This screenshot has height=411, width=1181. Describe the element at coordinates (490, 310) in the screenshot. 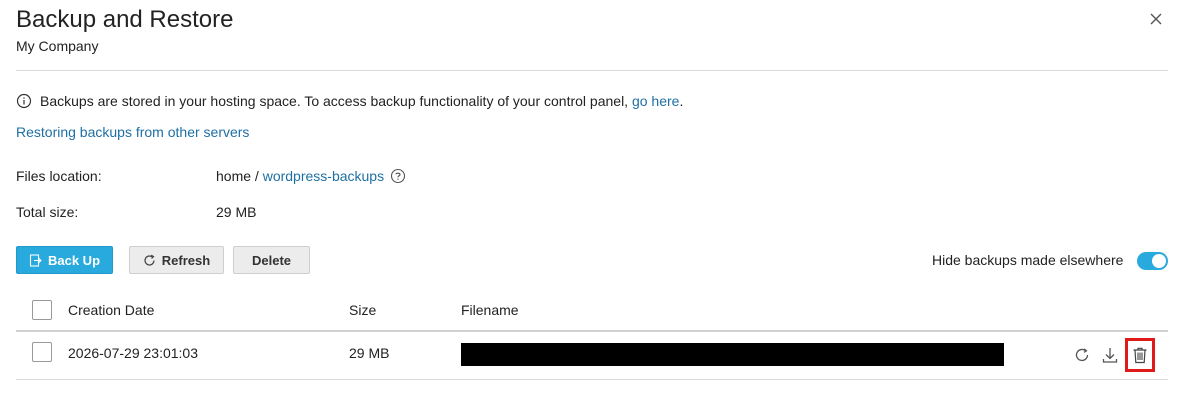

I see `column-header-filename: Filename` at that location.